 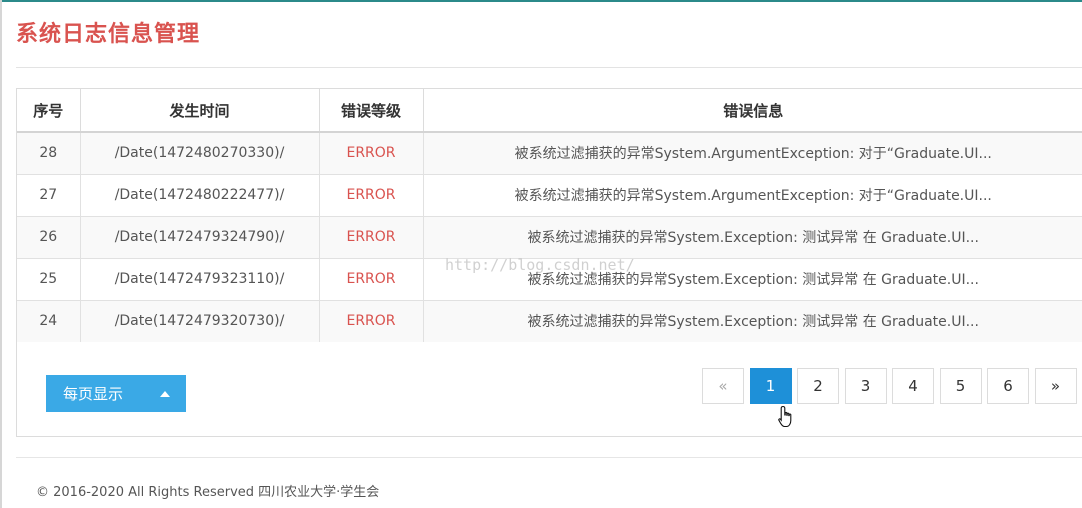 What do you see at coordinates (200, 321) in the screenshot?
I see `cell-time: /Date(1472479320730)/` at bounding box center [200, 321].